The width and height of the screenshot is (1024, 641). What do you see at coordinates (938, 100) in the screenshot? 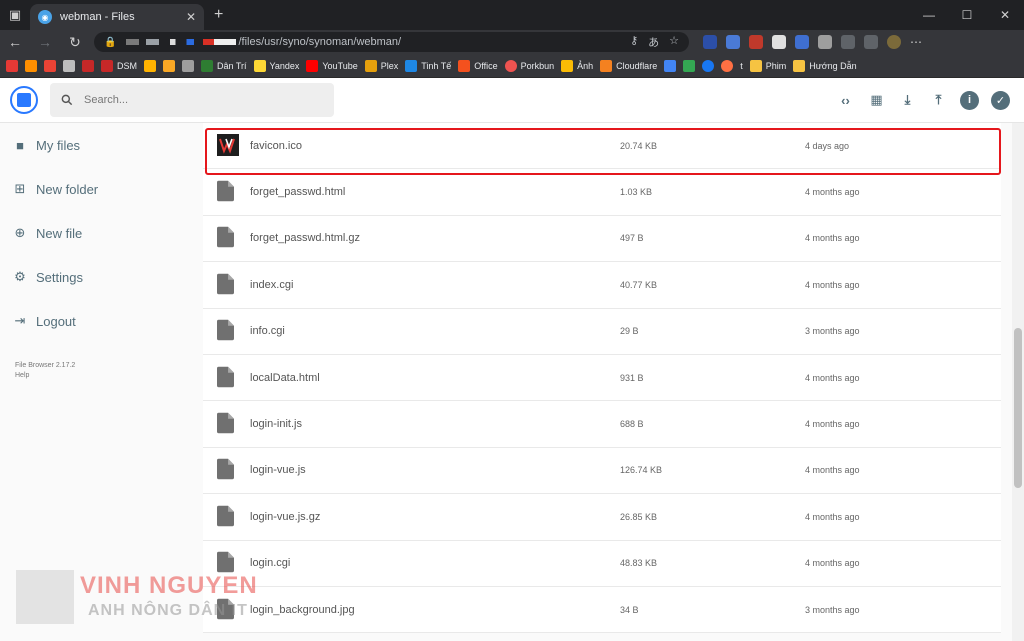
I see `upload-icon: ⤒` at bounding box center [938, 100].